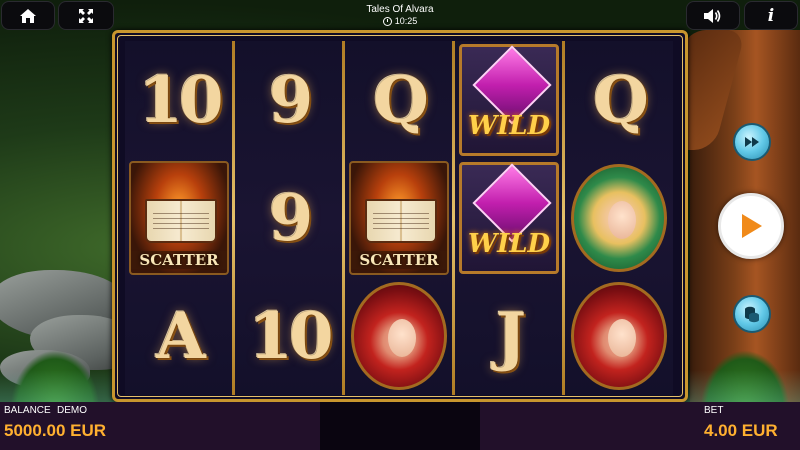 The height and width of the screenshot is (450, 800). I want to click on play-icon, so click(752, 226).